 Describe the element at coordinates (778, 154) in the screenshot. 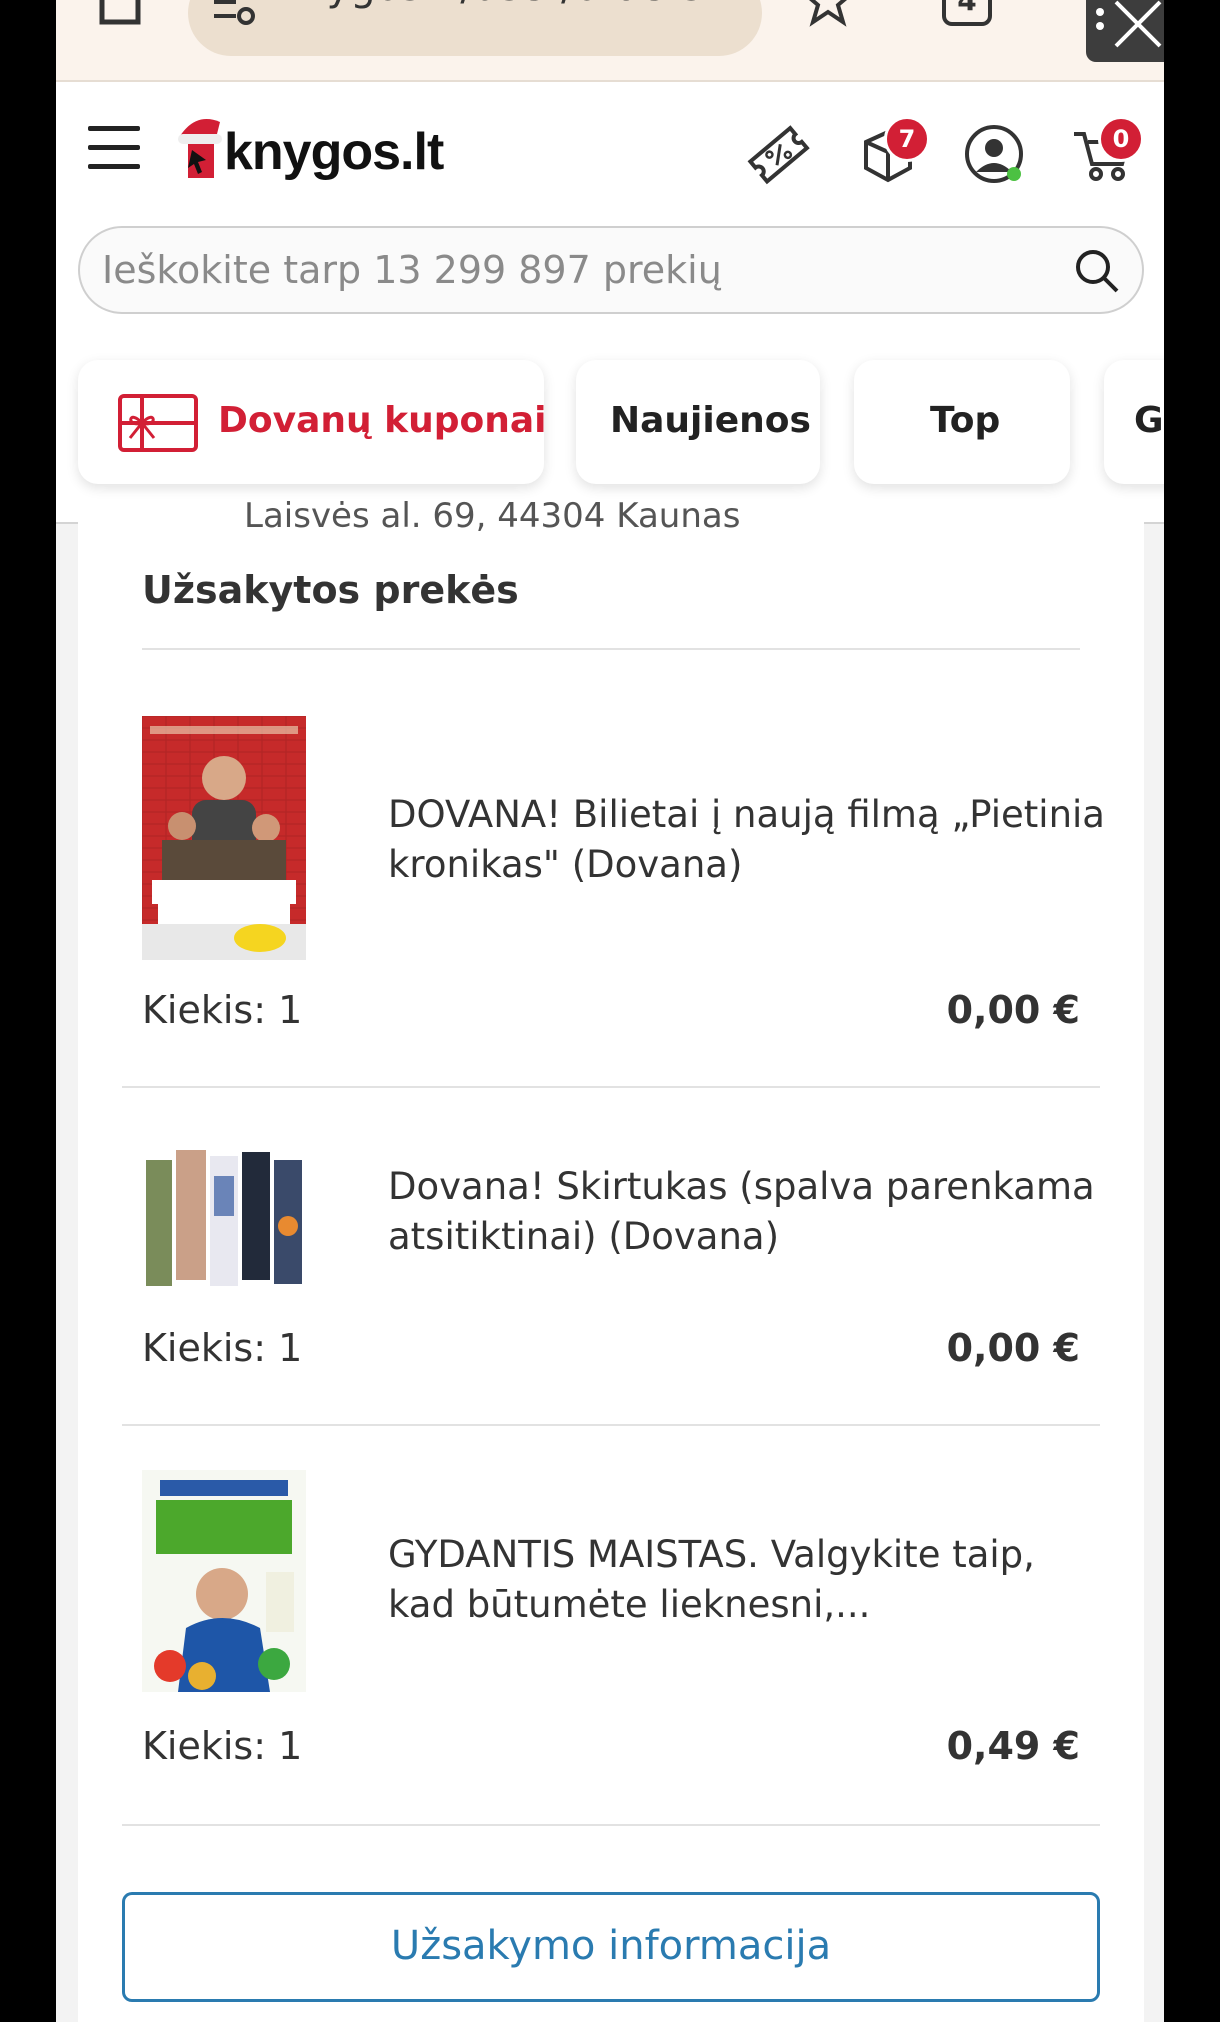

I see `coupon-ticket-icon` at that location.